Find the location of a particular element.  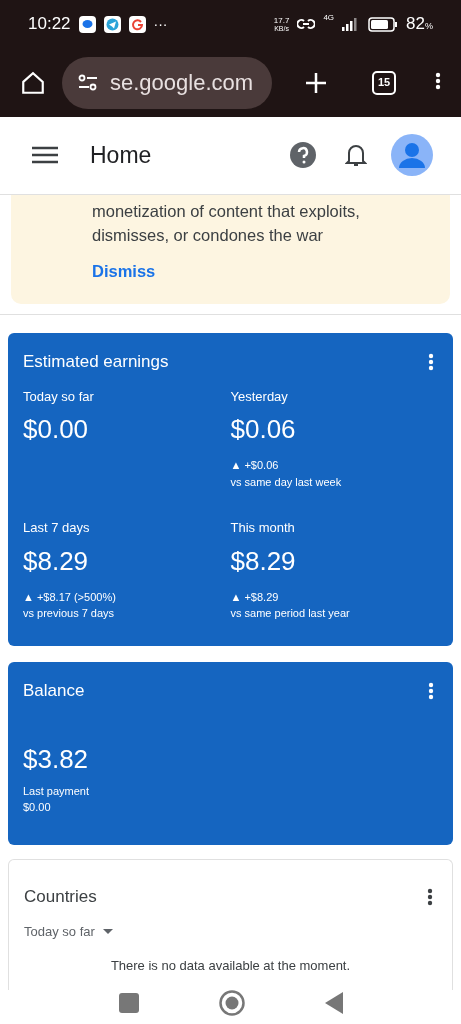

metric-change: ▲ +$8.17 (>500%) is located at coordinates (70, 597).